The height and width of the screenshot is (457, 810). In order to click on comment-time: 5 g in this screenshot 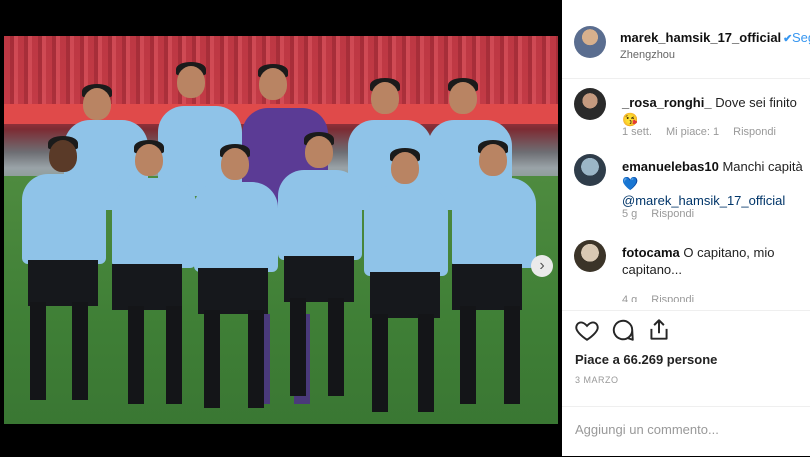, I will do `click(629, 214)`.